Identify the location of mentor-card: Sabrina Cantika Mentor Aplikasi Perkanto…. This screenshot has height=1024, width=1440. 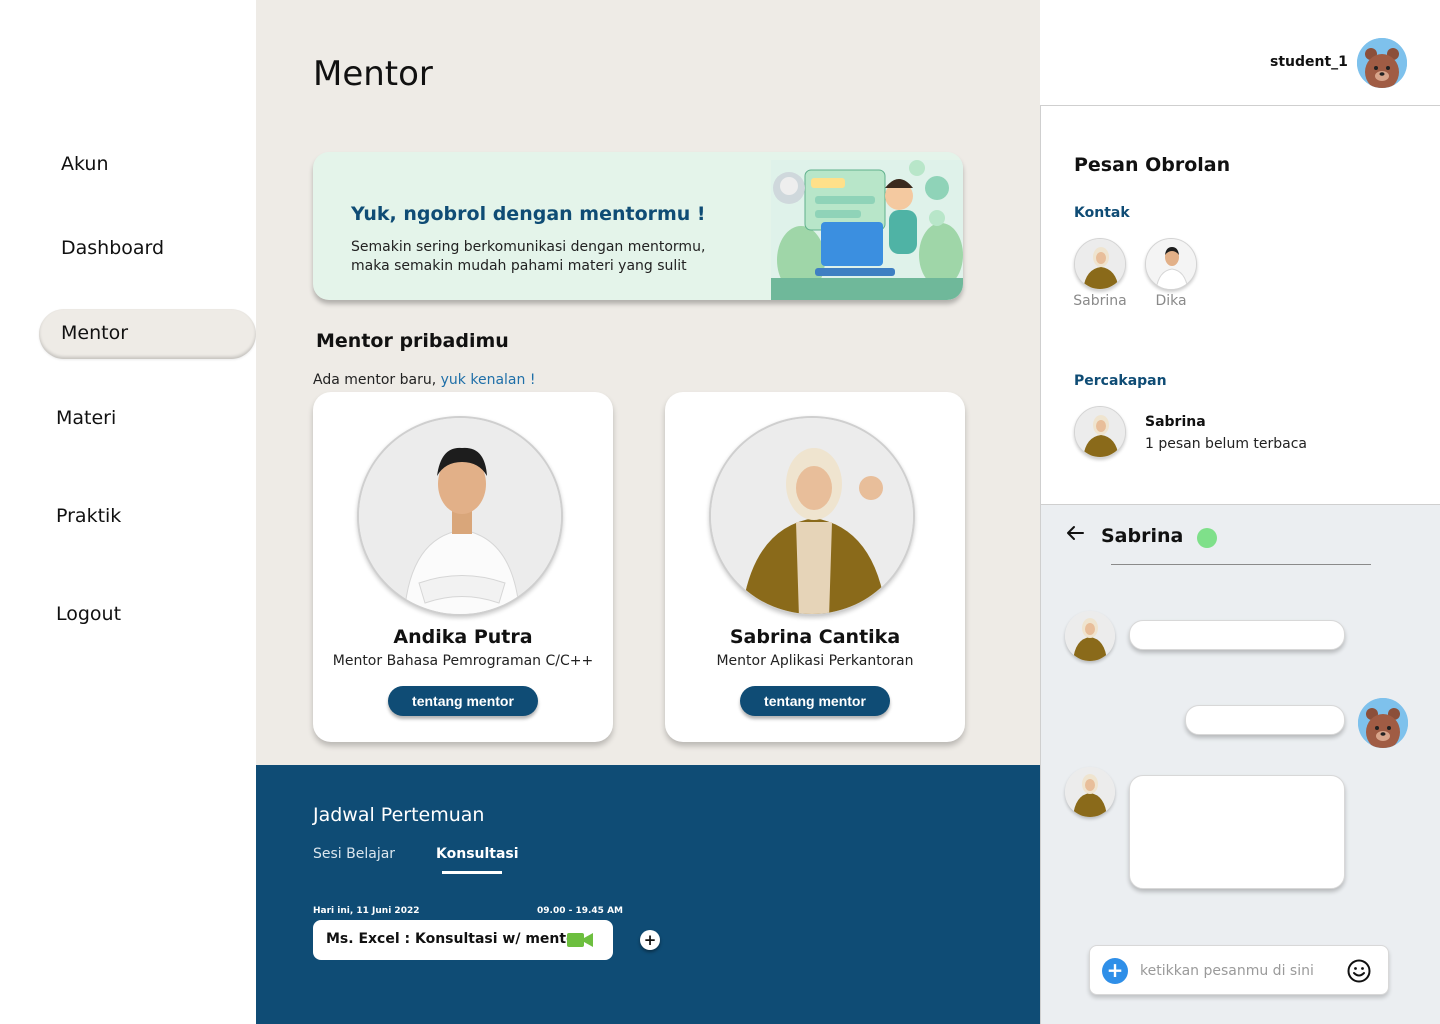
(815, 567).